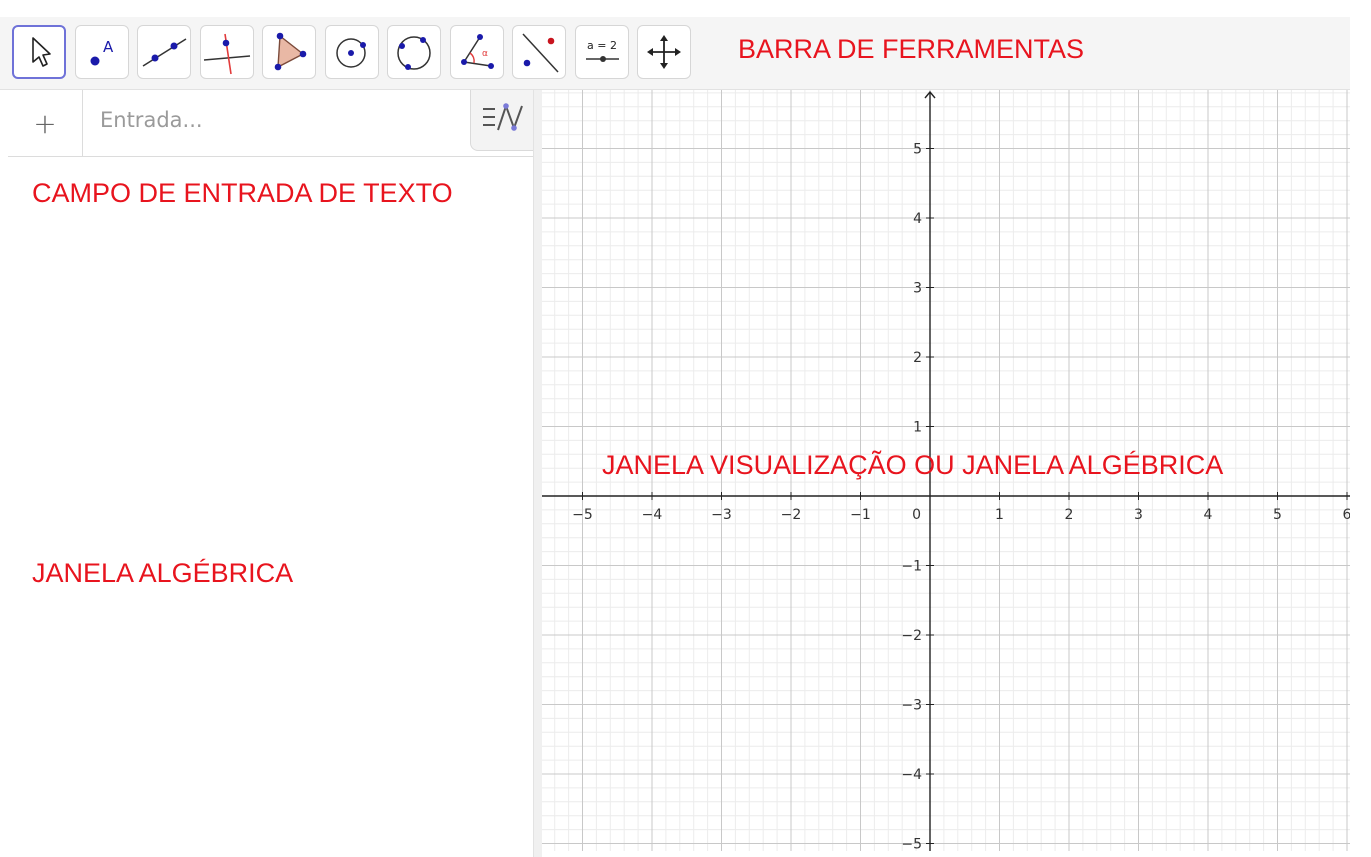 The width and height of the screenshot is (1371, 857). I want to click on polygon-icon, so click(290, 51).